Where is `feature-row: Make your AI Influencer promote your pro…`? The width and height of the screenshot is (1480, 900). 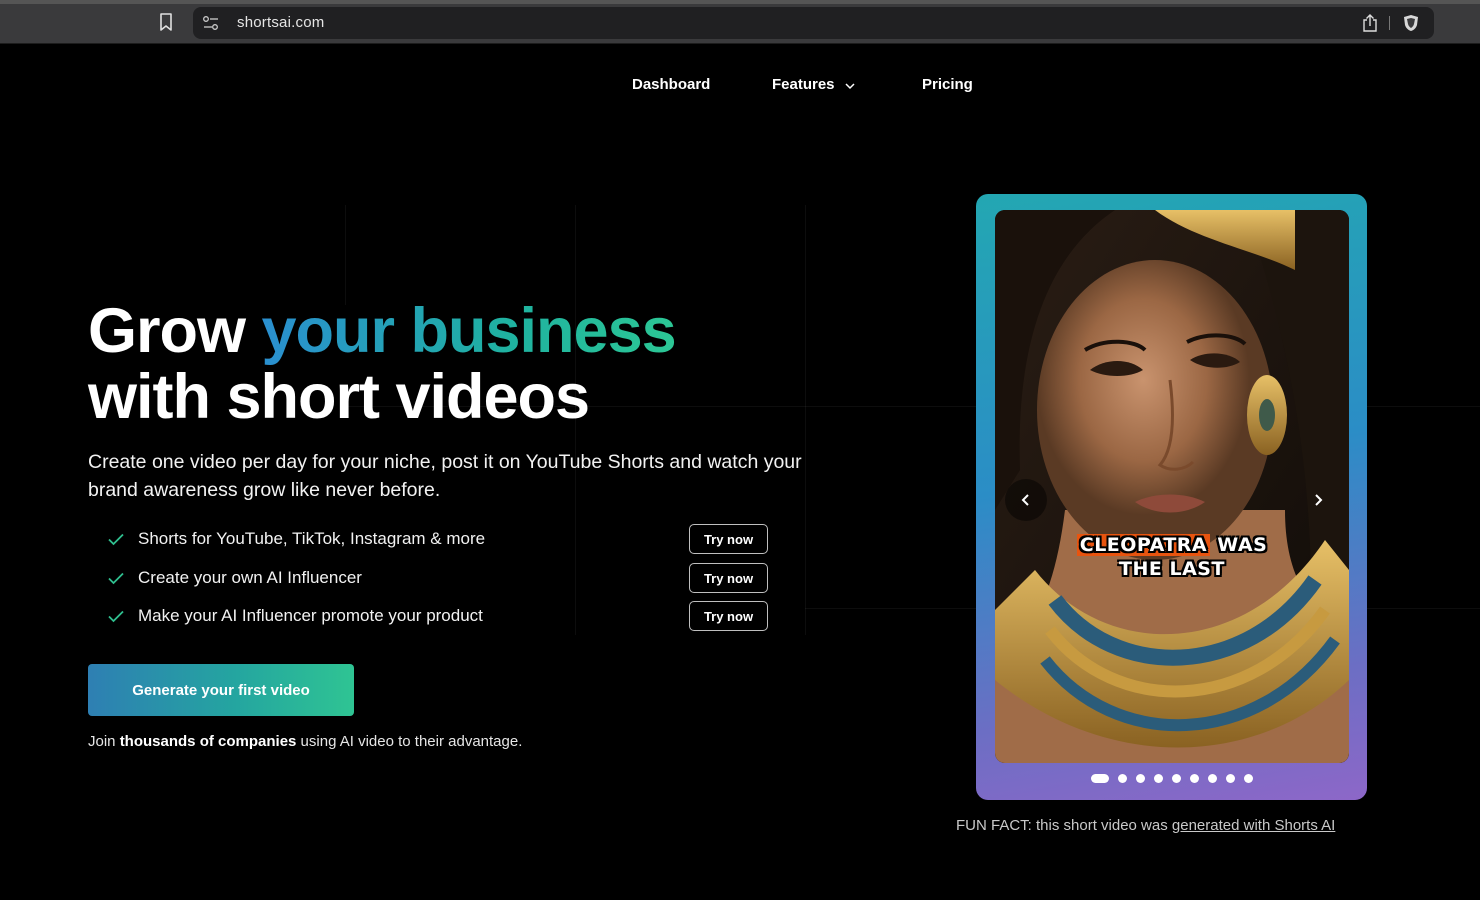
feature-row: Make your AI Influencer promote your pro… is located at coordinates (437, 616).